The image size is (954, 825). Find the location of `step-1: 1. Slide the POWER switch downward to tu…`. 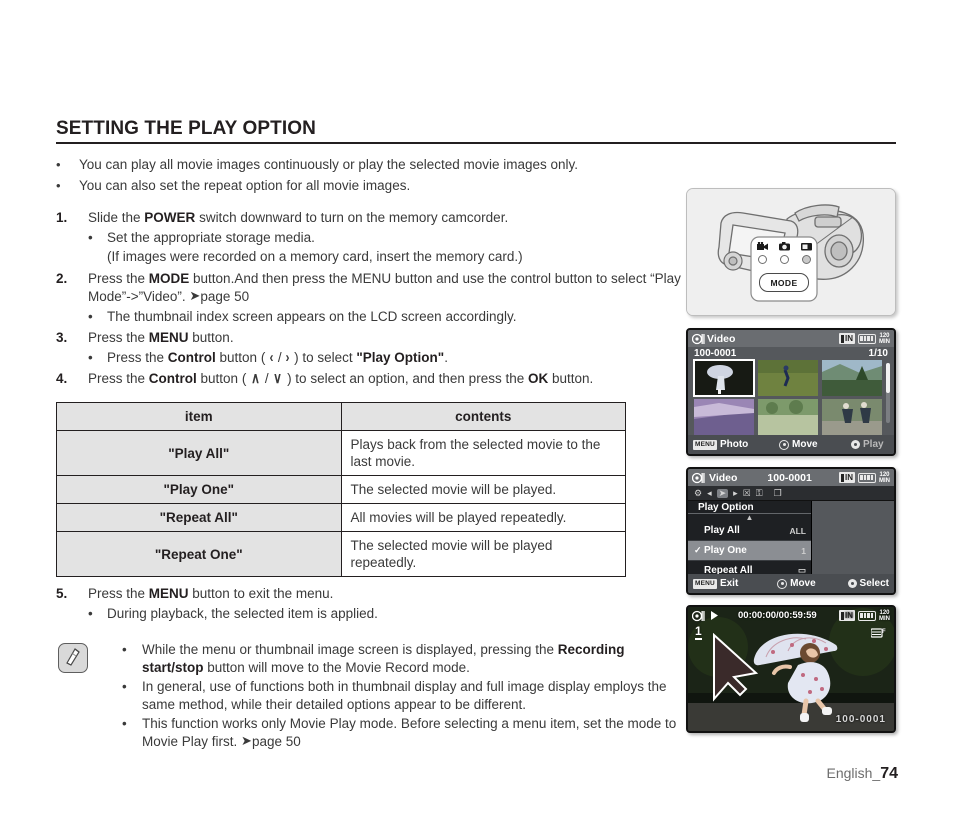

step-1: 1. Slide the POWER switch downward to tu… is located at coordinates (368, 218).